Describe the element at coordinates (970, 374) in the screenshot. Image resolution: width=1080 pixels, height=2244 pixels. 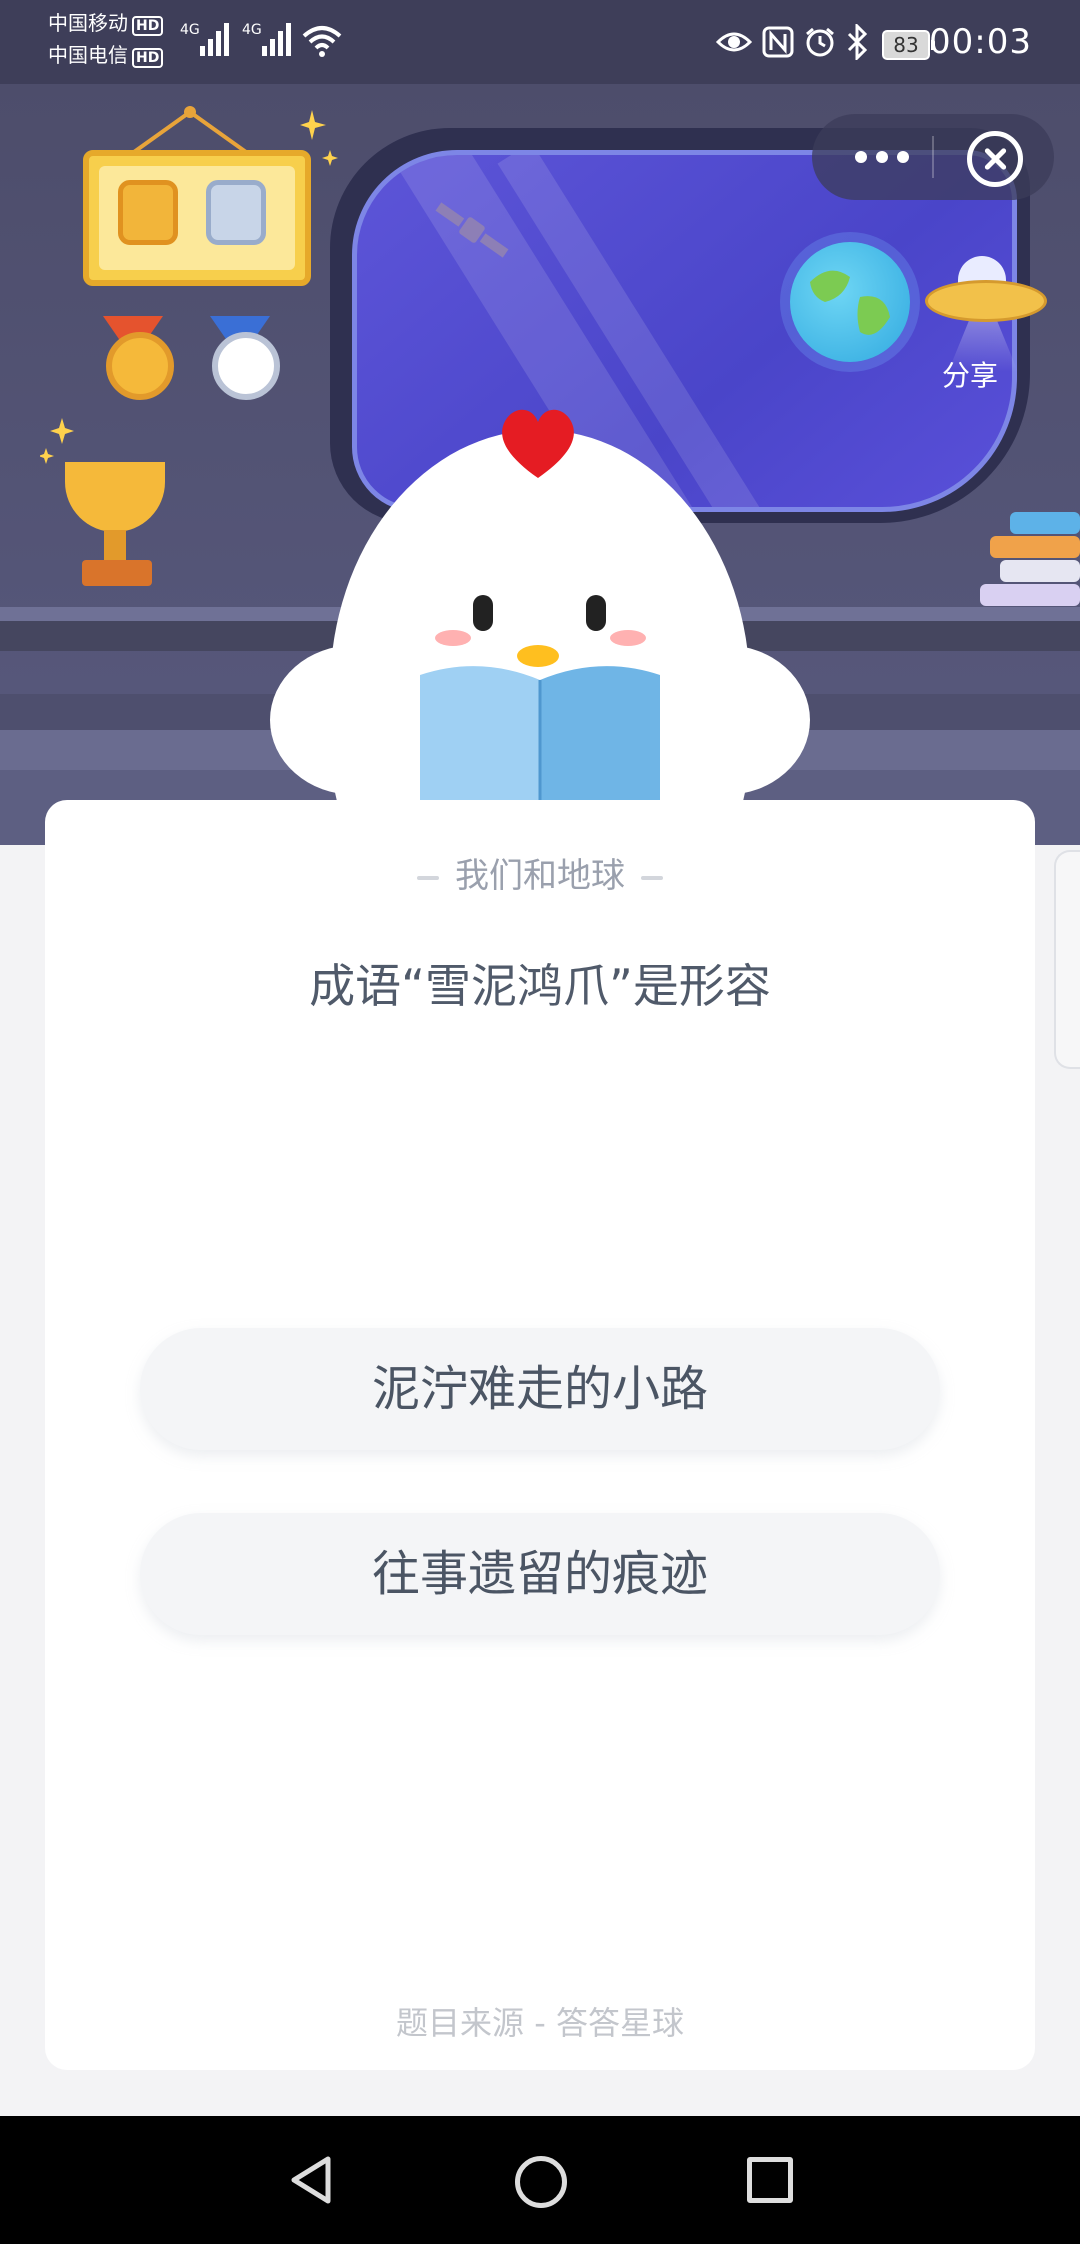
I see `share-button: 分享` at that location.